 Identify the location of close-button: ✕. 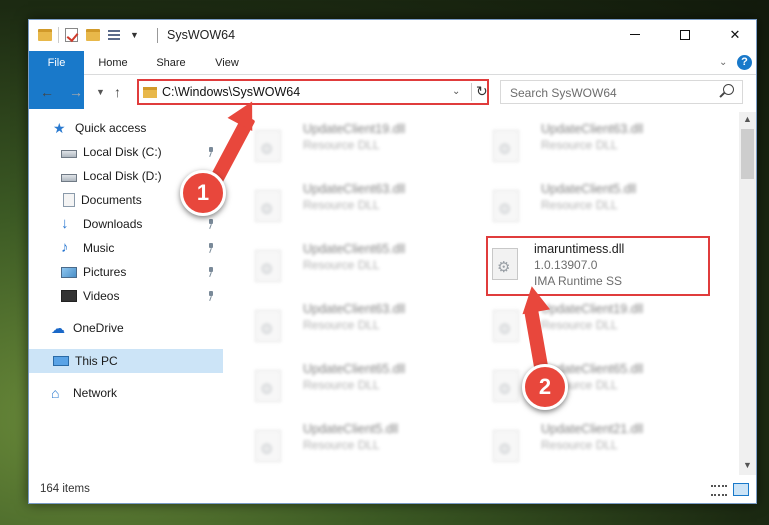
(735, 34).